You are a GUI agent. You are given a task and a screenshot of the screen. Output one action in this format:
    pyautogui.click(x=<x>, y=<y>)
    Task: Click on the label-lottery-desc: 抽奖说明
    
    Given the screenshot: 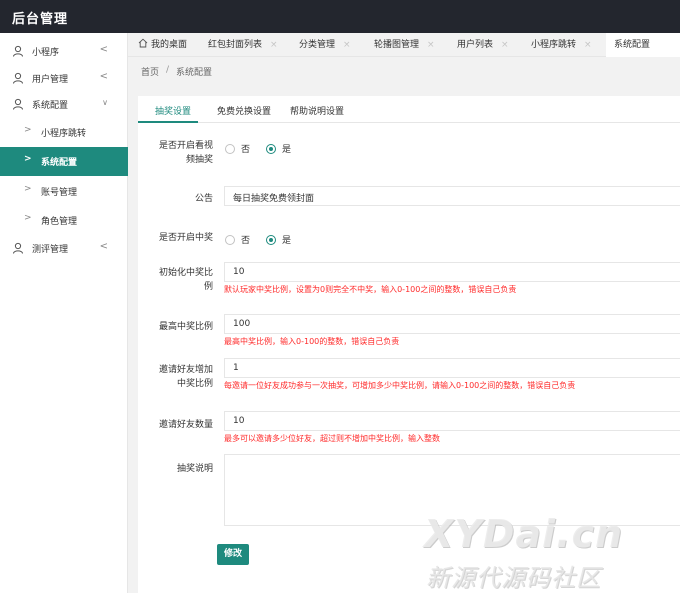 What is the action you would take?
    pyautogui.click(x=194, y=469)
    